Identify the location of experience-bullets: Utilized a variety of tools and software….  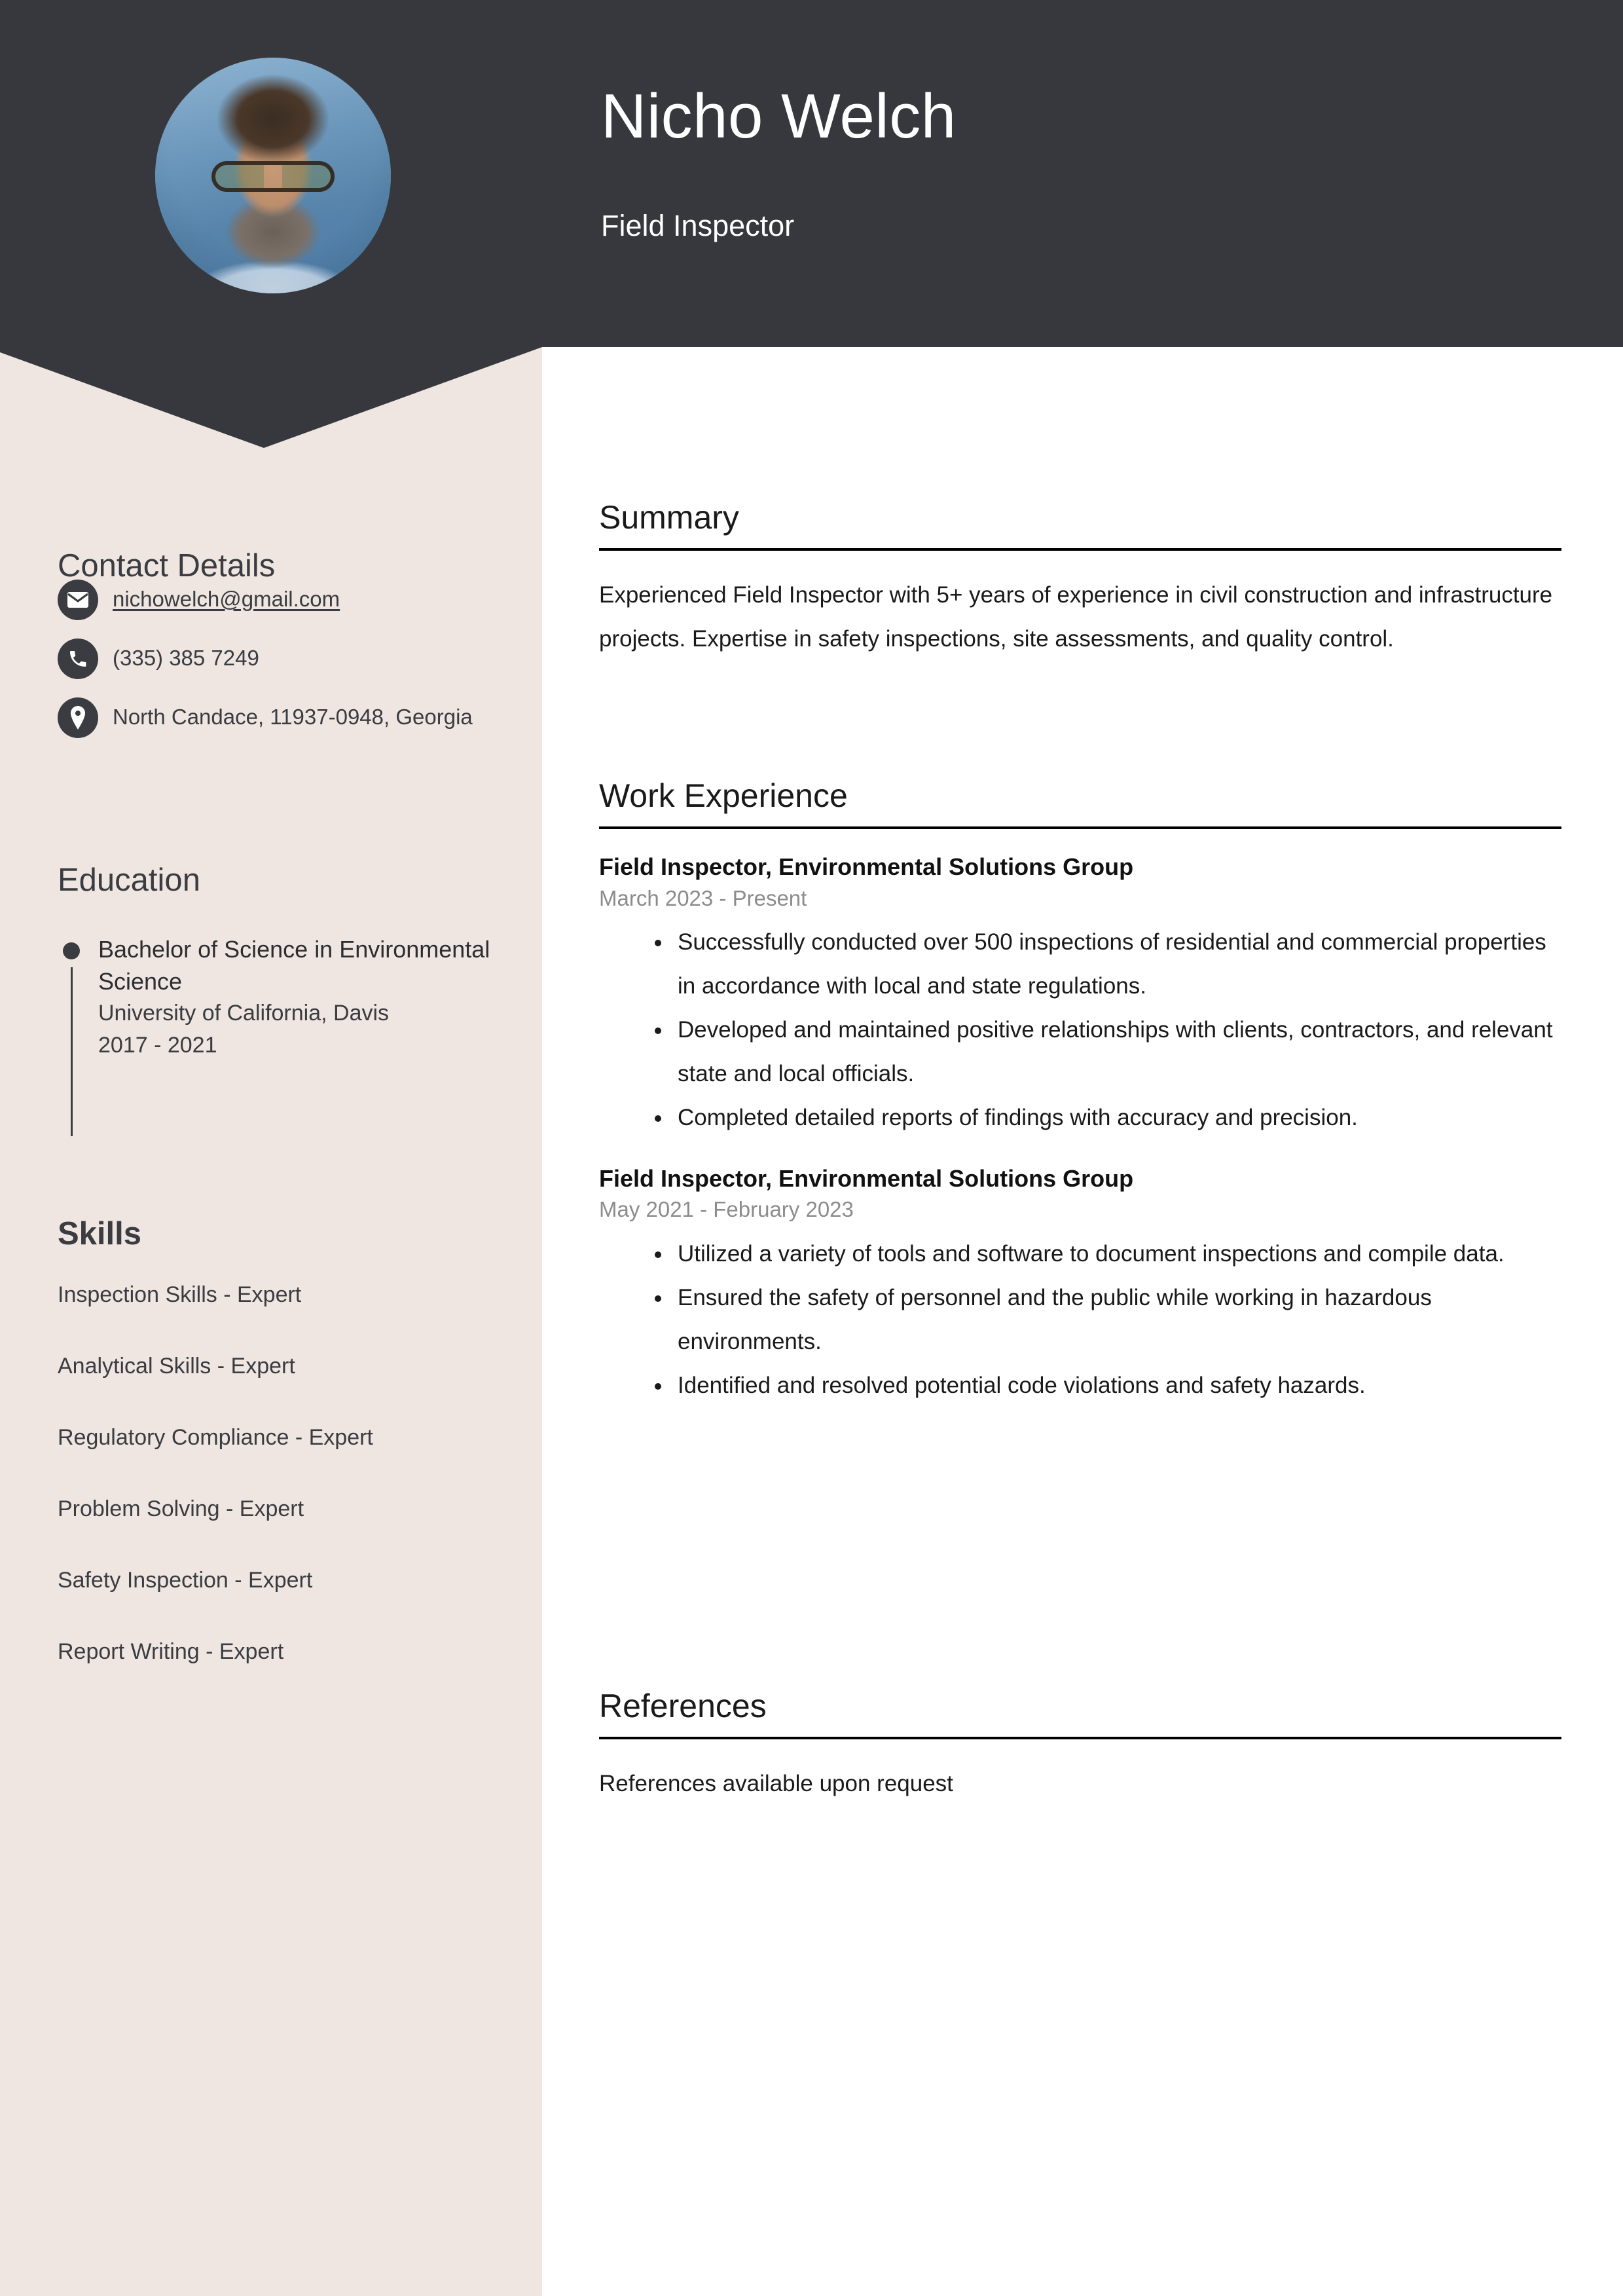
(1080, 1319).